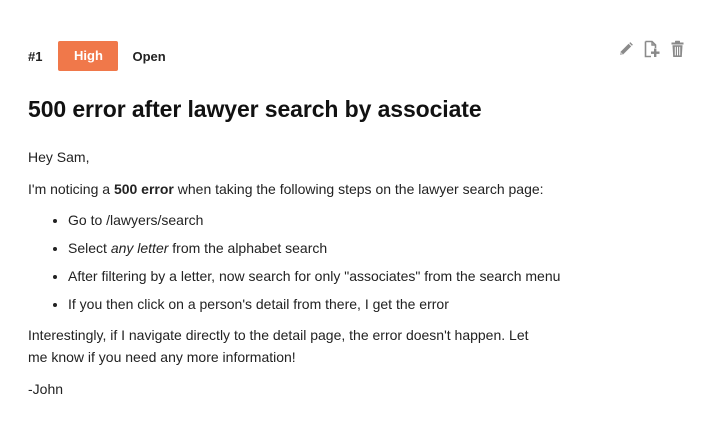  Describe the element at coordinates (625, 49) in the screenshot. I see `pencil-icon` at that location.